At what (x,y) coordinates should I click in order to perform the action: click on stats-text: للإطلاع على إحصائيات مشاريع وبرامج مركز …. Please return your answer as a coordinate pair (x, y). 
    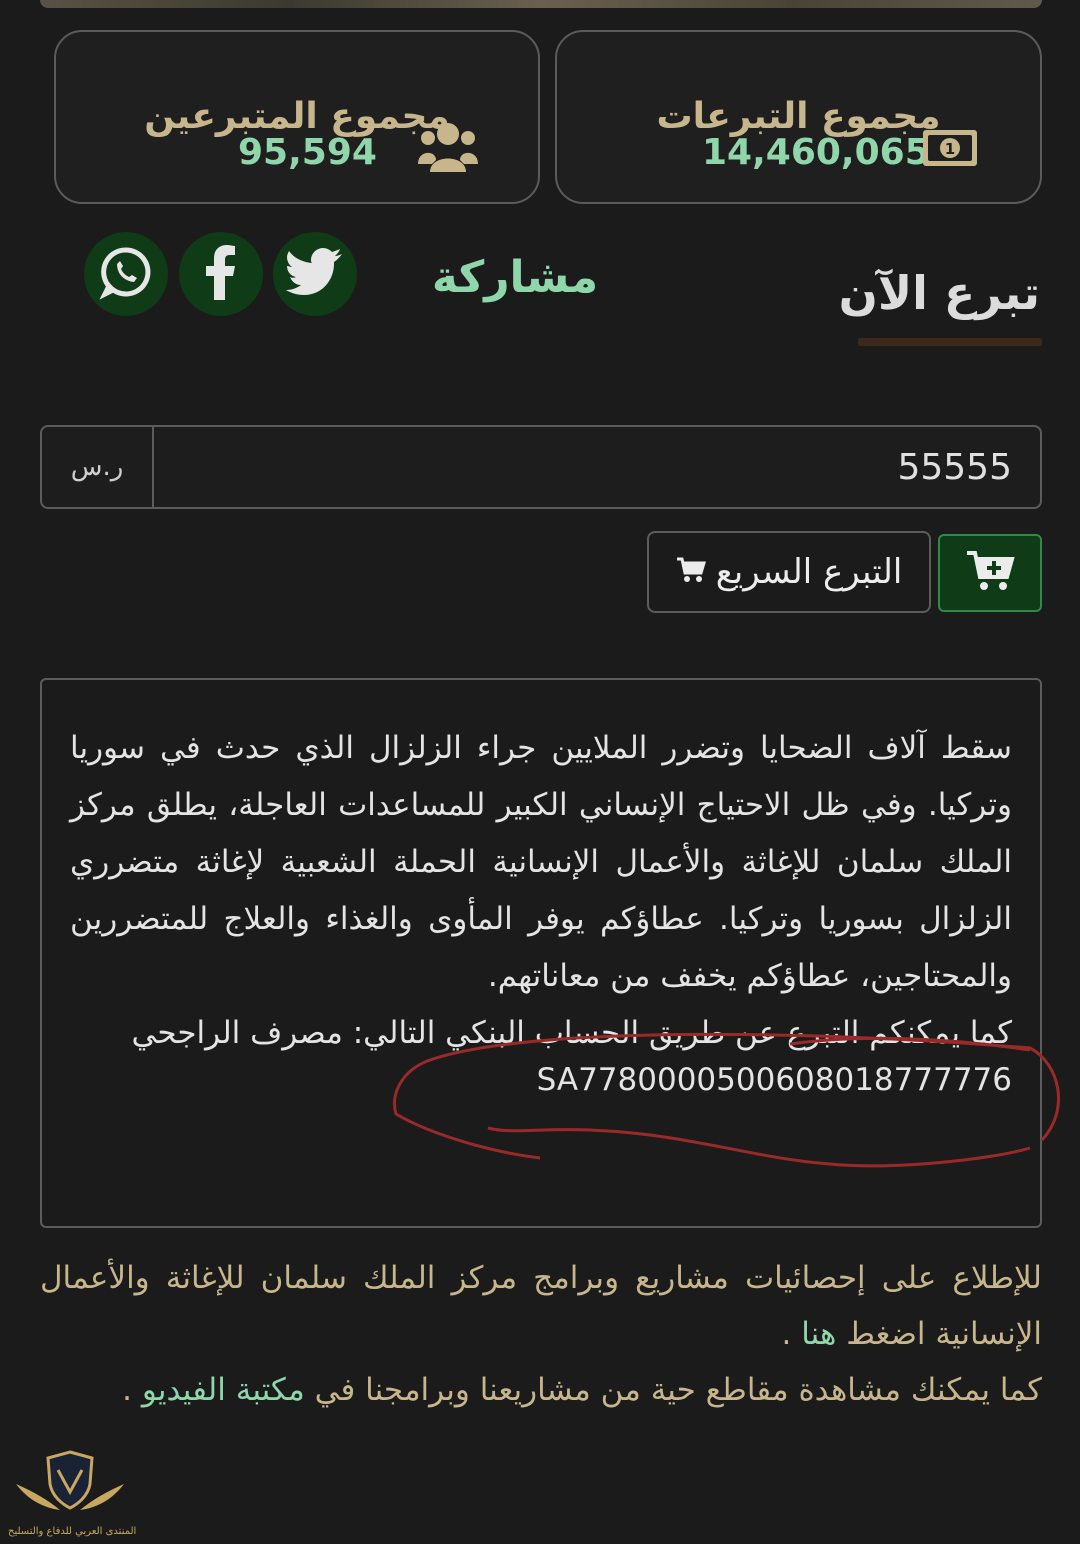
    Looking at the image, I should click on (541, 1306).